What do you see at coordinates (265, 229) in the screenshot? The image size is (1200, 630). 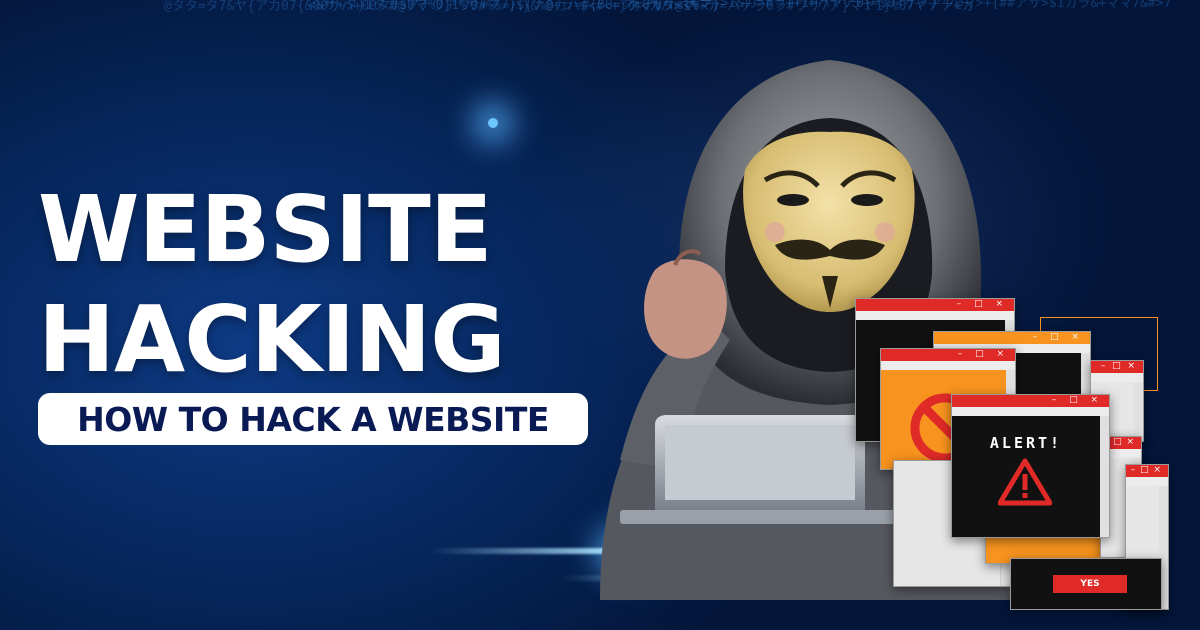 I see `headline-line-1: WEBSITE` at bounding box center [265, 229].